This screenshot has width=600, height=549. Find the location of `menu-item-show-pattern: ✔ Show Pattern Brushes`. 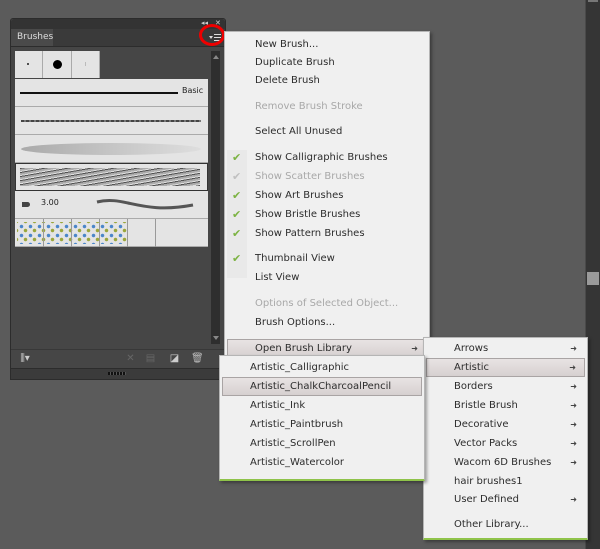

menu-item-show-pattern: ✔ Show Pattern Brushes is located at coordinates (327, 233).